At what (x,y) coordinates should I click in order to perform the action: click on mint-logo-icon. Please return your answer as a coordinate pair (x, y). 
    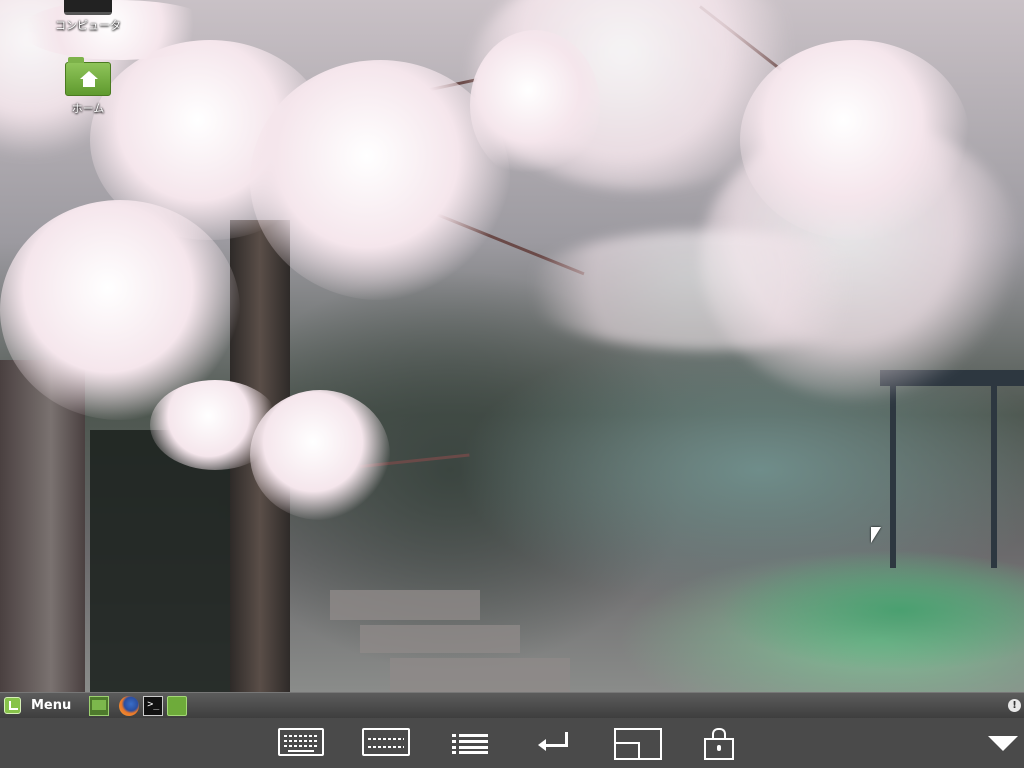
    Looking at the image, I should click on (12, 705).